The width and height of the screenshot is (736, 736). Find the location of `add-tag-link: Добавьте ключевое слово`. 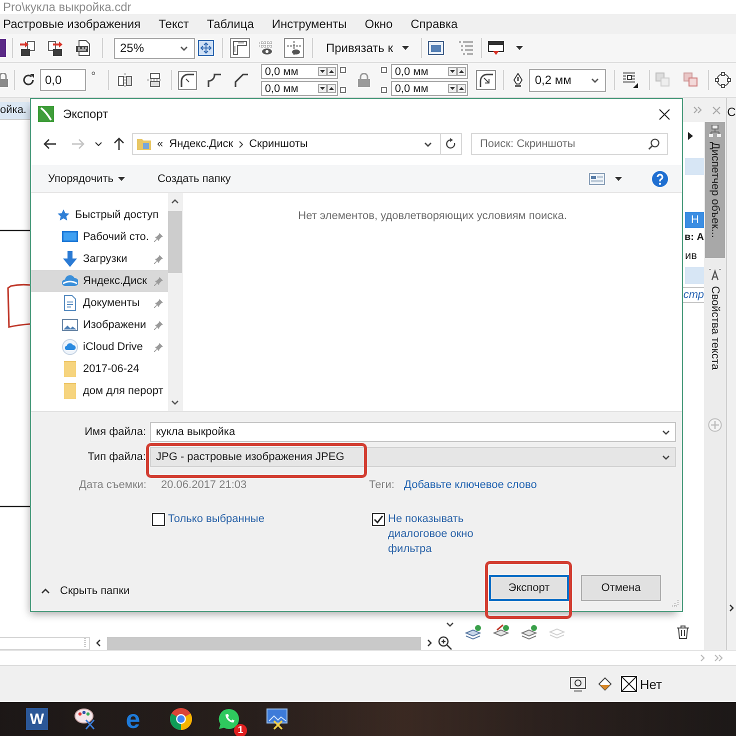

add-tag-link: Добавьте ключевое слово is located at coordinates (543, 485).